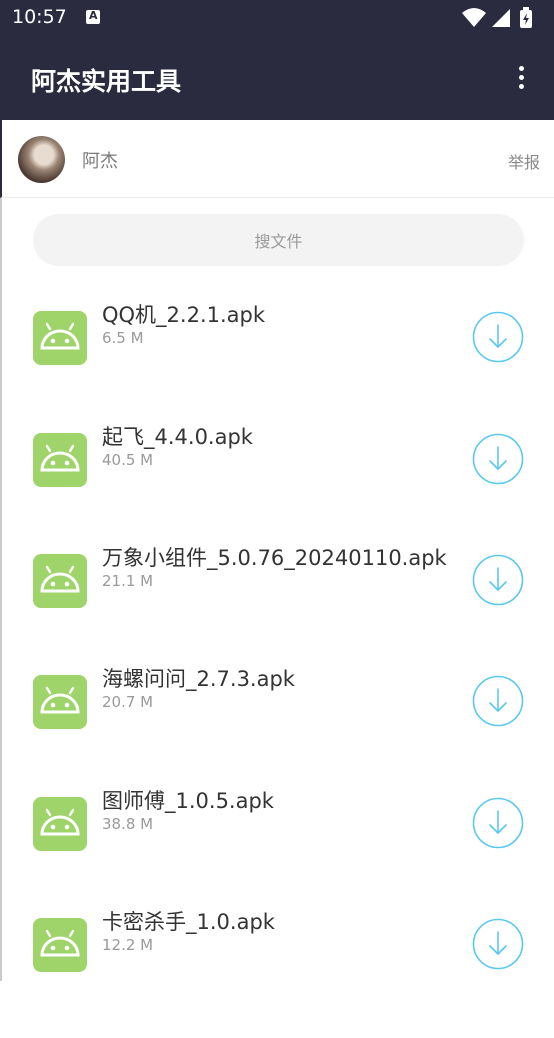 This screenshot has width=554, height=1038. Describe the element at coordinates (274, 558) in the screenshot. I see `file-name: 万象小组件_5.0.76_20240110.apk` at that location.